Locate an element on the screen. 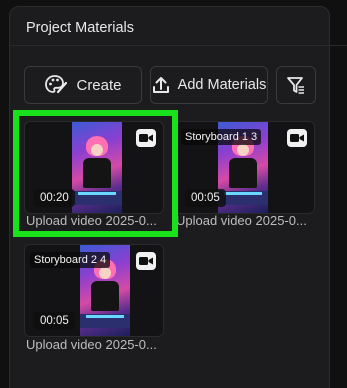  material-card: Storyboard 1 3 00:05 is located at coordinates (245, 167).